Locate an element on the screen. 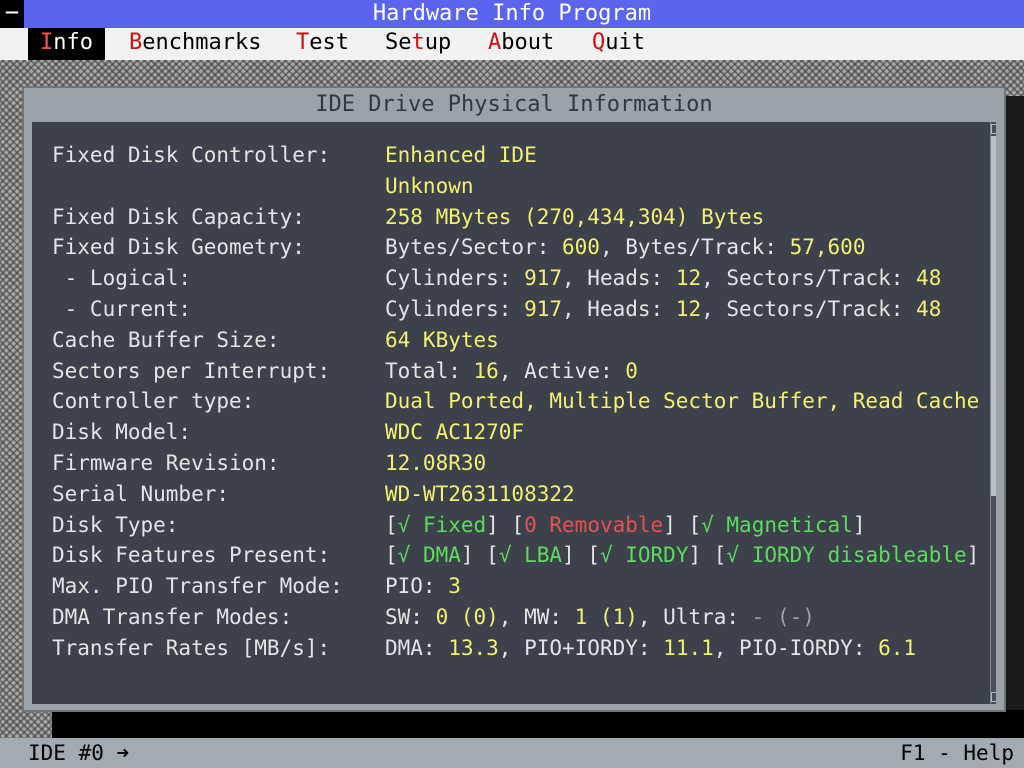  value-segment: Total: is located at coordinates (429, 370).